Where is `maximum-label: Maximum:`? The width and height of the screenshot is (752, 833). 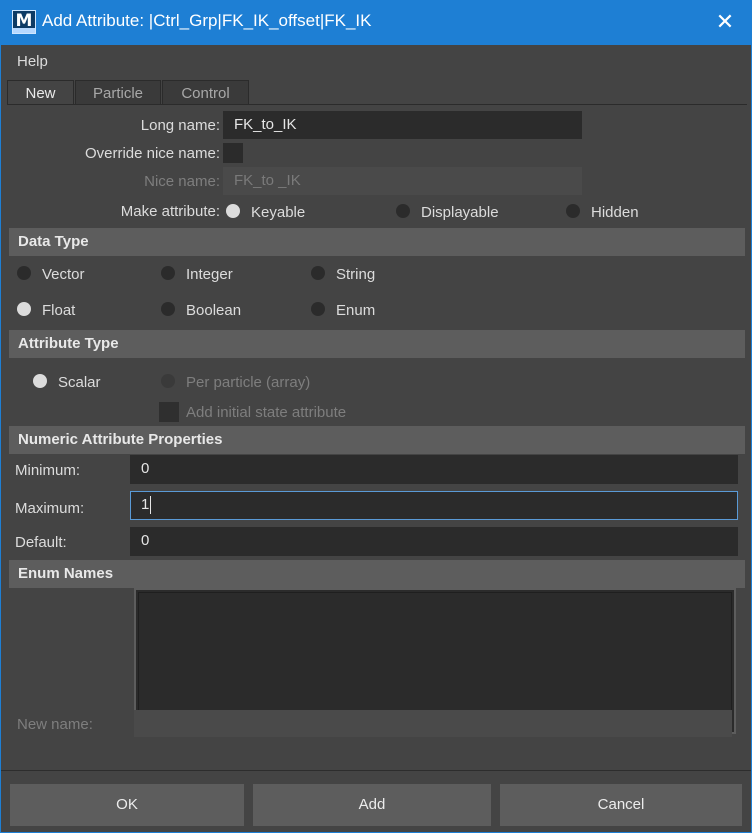 maximum-label: Maximum: is located at coordinates (50, 508).